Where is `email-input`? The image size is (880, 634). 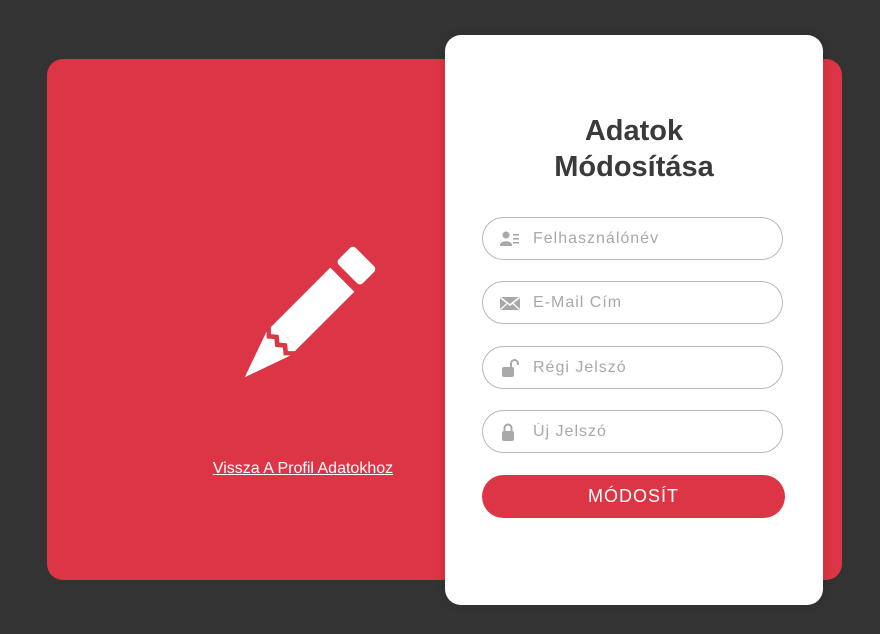
email-input is located at coordinates (650, 302).